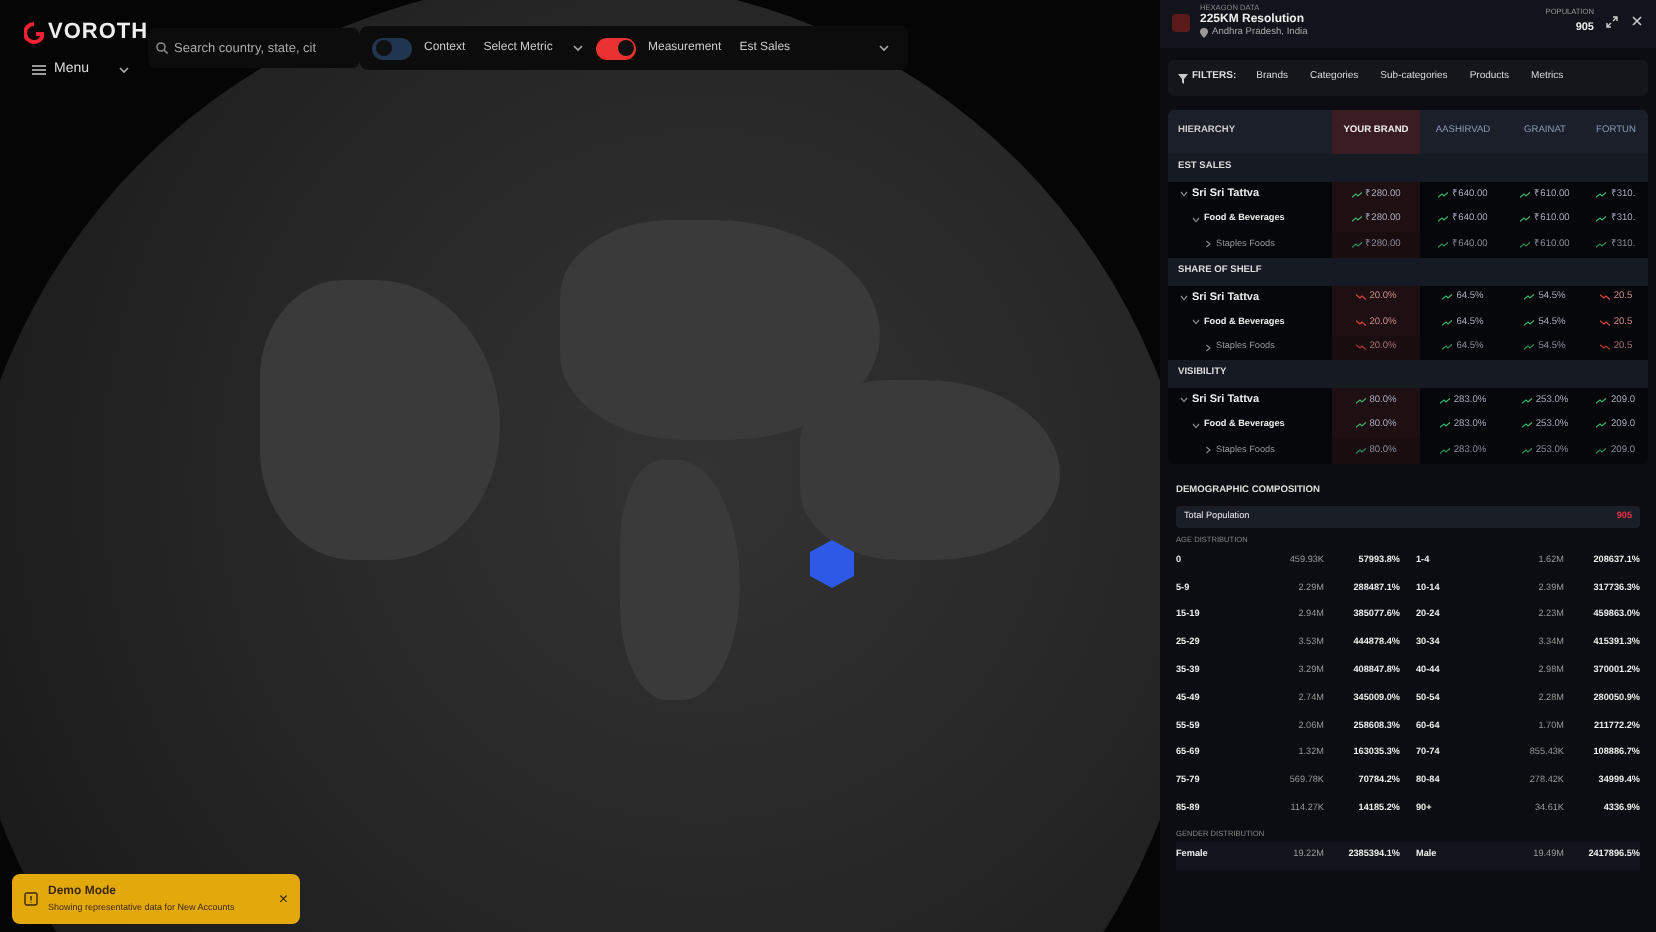 The image size is (1656, 932). Describe the element at coordinates (832, 564) in the screenshot. I see `hexagon-marker` at that location.